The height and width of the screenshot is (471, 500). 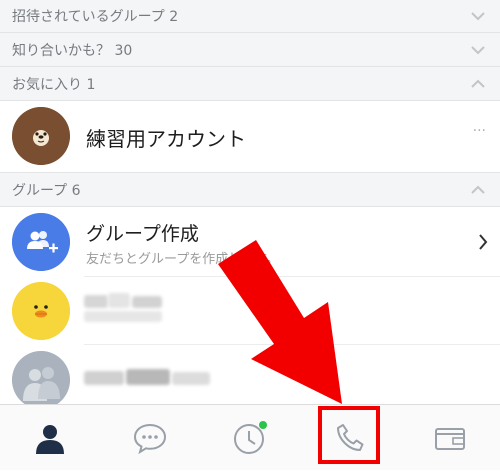 I want to click on section-header-label: 知り合いかも？ 30, so click(x=72, y=50).